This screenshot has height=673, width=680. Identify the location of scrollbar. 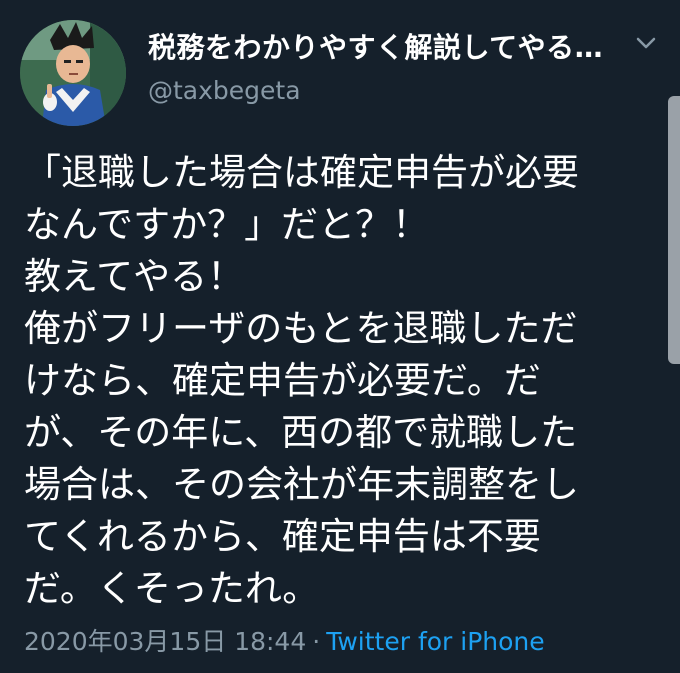
(674, 230).